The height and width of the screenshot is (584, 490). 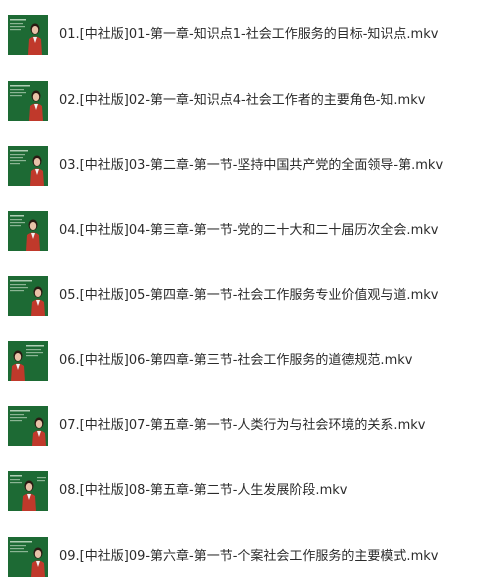 I want to click on file-name: 07.[中社版]07-第五章-第一节-人类行为与社会环境的关系.mkv, so click(x=242, y=425).